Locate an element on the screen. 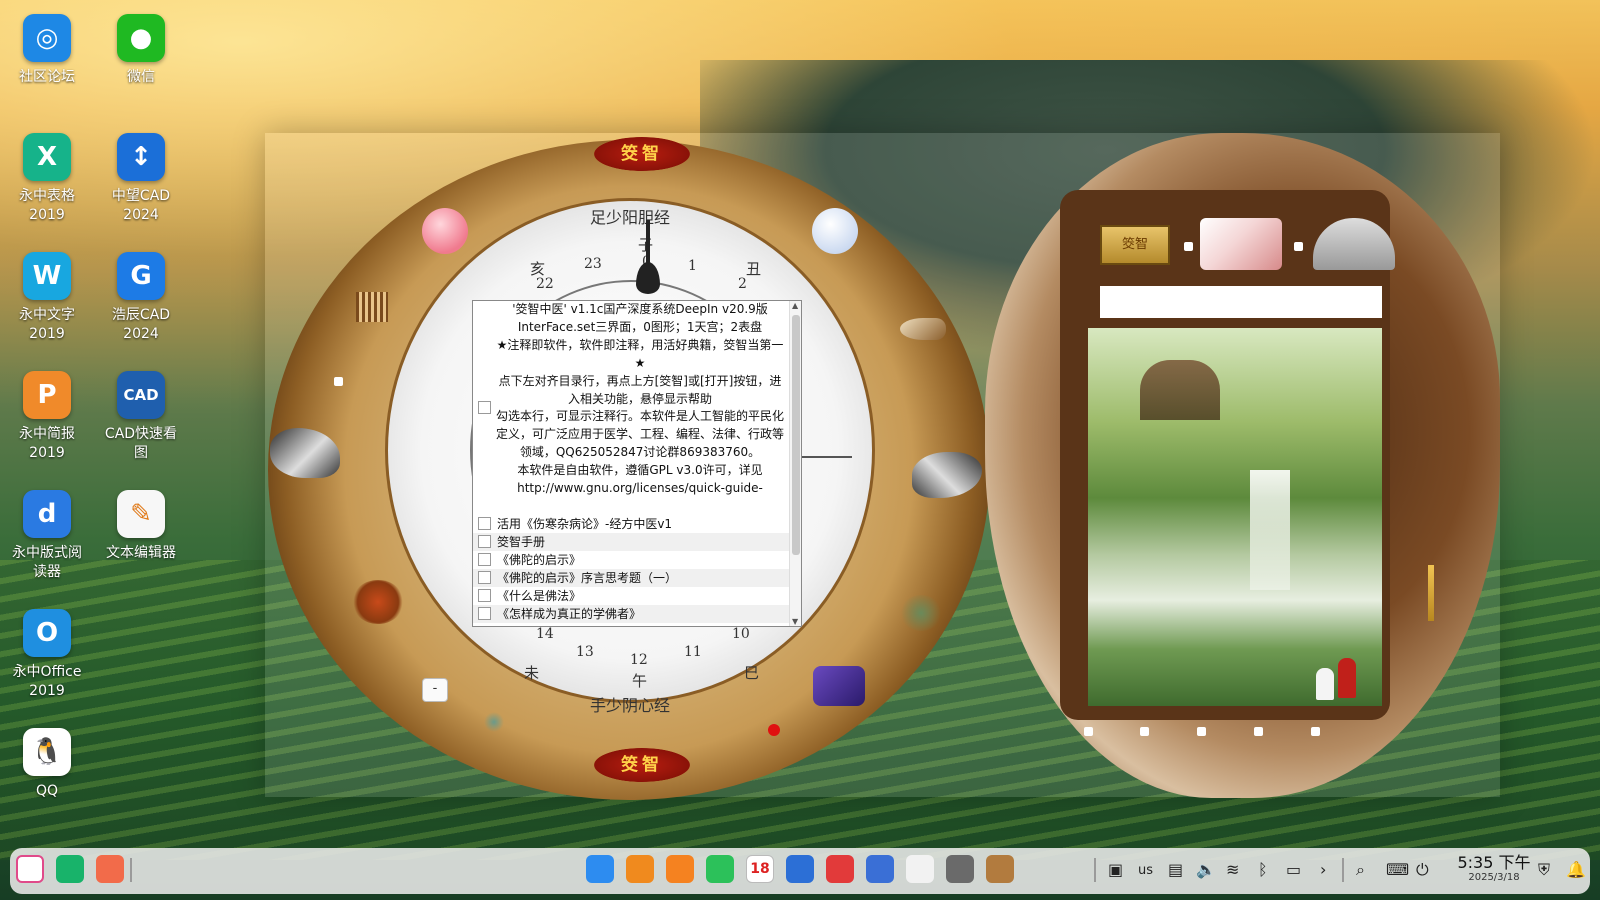  power-icon: ⏻ is located at coordinates (1422, 870).